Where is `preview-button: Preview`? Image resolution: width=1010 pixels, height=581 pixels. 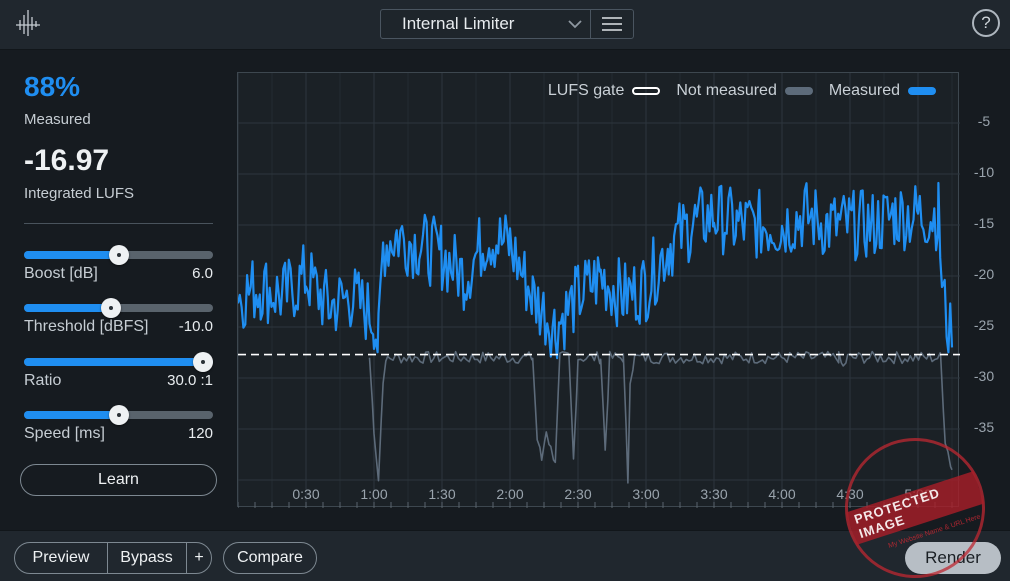
preview-button: Preview is located at coordinates (61, 558).